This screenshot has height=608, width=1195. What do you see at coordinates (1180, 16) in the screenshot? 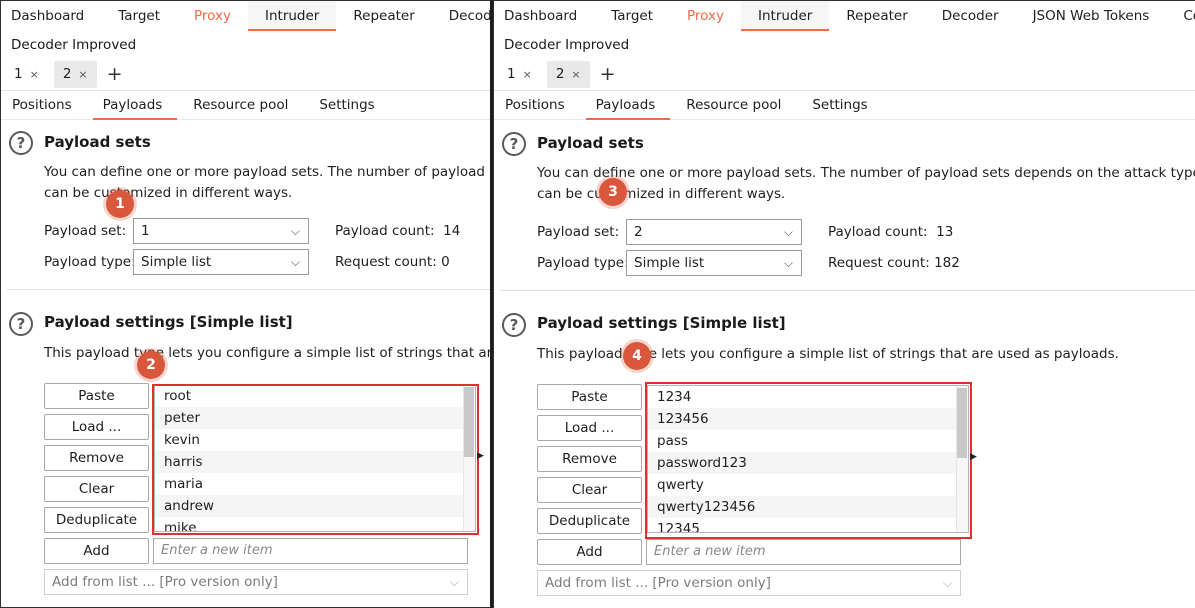
I see `tab-collaborator: Coll` at bounding box center [1180, 16].